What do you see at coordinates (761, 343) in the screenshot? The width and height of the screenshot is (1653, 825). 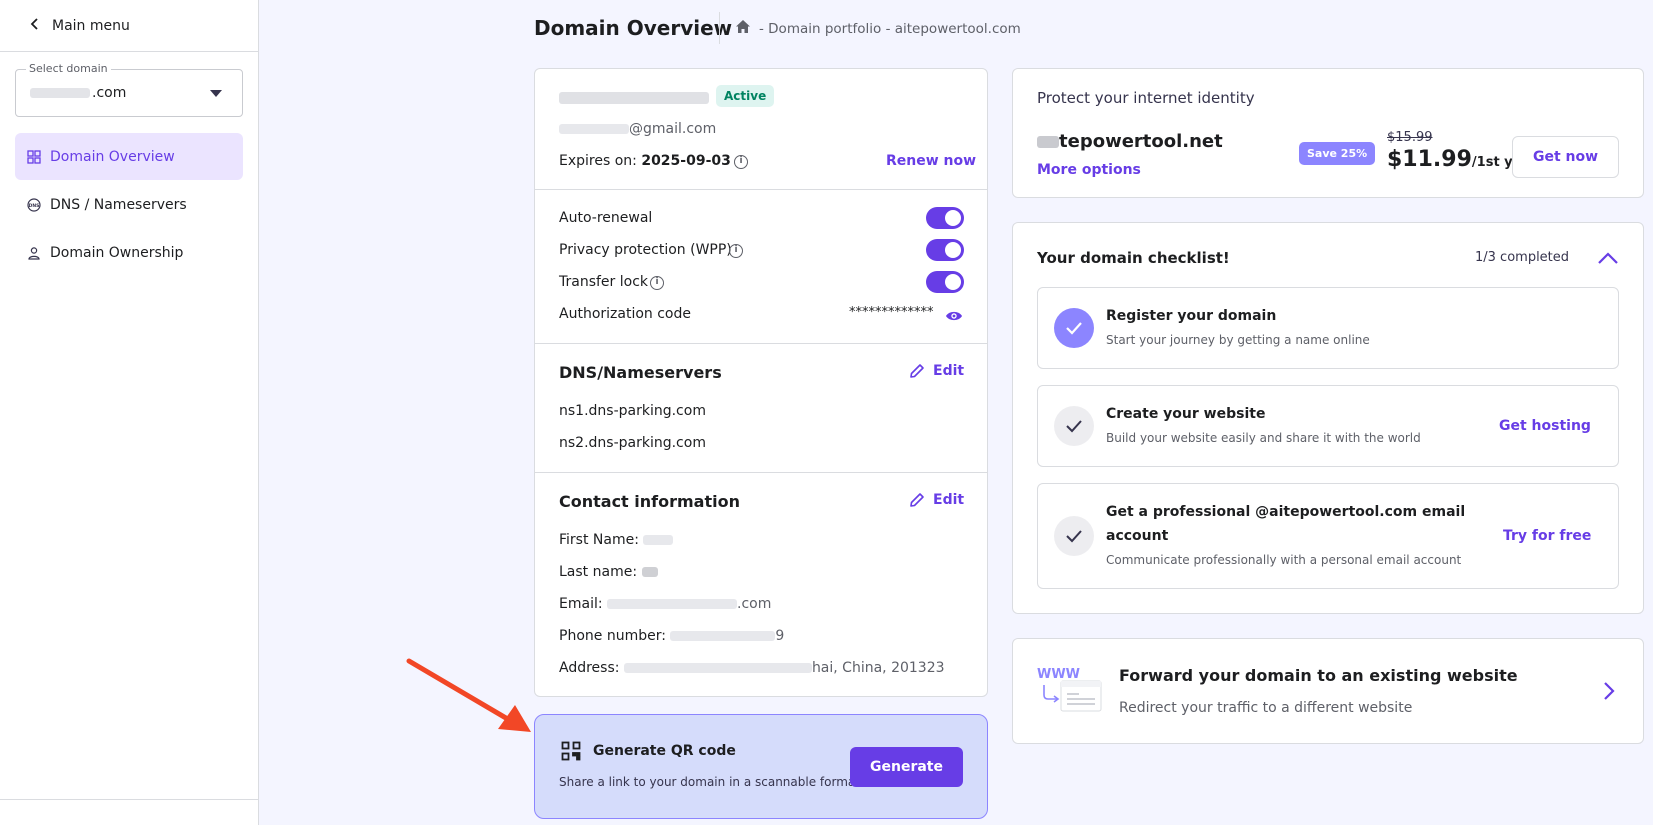 I see `dns-section` at bounding box center [761, 343].